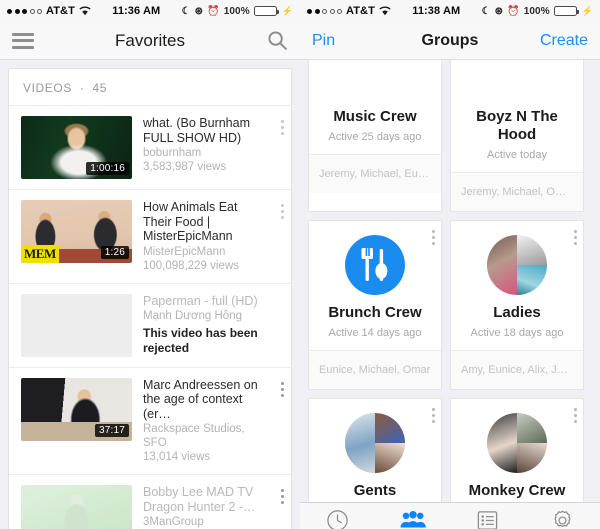 The height and width of the screenshot is (529, 600). Describe the element at coordinates (277, 40) in the screenshot. I see `search-icon` at that location.